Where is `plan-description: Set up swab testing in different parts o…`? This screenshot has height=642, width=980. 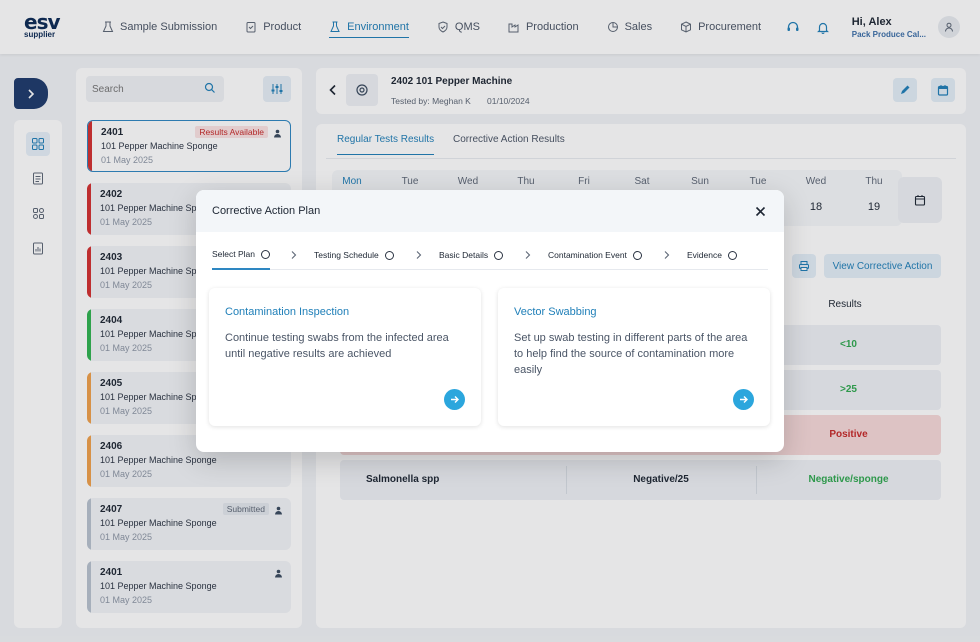
plan-description: Set up swab testing in different parts o… is located at coordinates (631, 354).